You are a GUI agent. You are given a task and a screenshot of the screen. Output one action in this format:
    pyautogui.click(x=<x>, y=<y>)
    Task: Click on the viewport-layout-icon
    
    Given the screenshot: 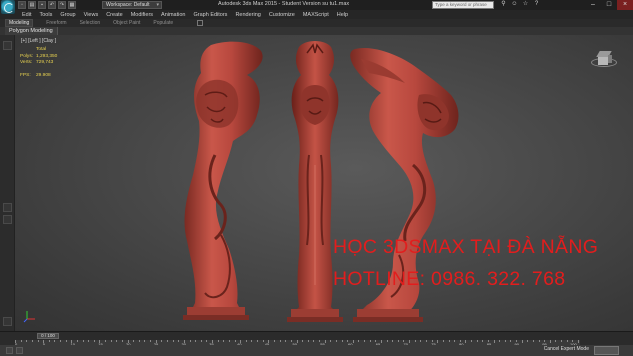 What is the action you would take?
    pyautogui.click(x=7, y=45)
    